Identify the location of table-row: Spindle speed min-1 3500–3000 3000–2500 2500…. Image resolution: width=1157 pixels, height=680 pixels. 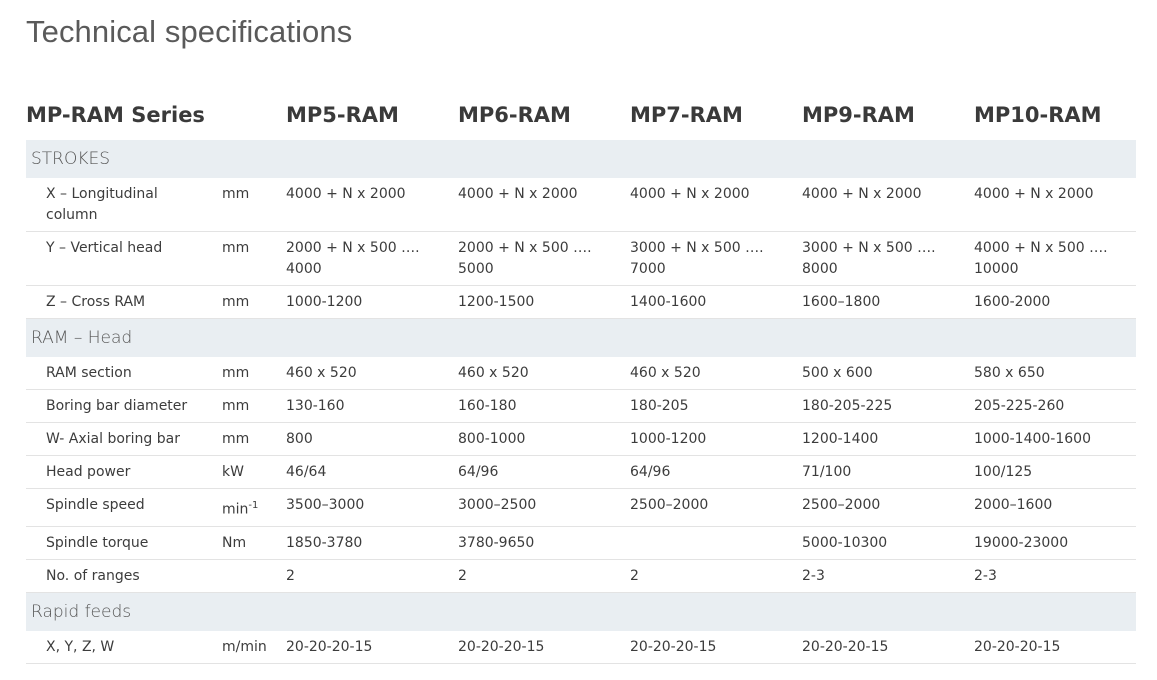
(581, 507).